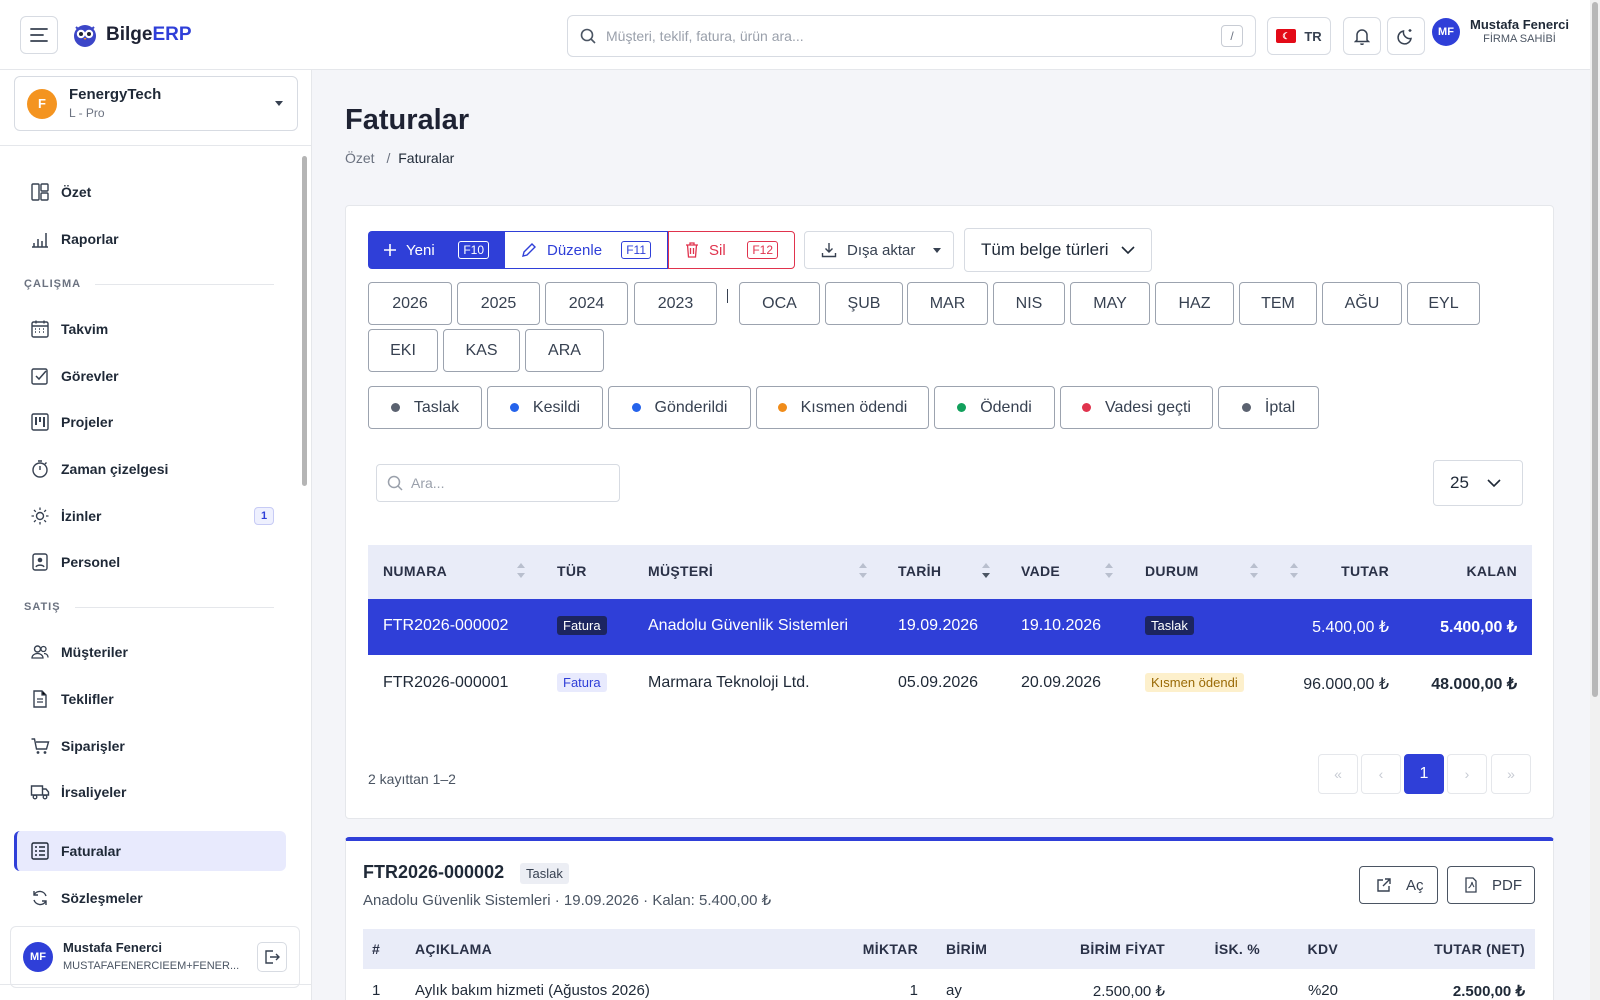 The height and width of the screenshot is (1000, 1600). What do you see at coordinates (415, 571) in the screenshot?
I see `column-header-number: NUMARA` at bounding box center [415, 571].